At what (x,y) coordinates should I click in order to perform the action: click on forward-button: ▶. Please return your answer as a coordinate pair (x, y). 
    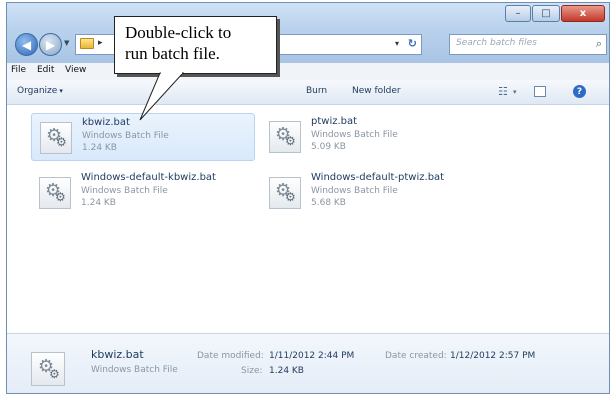
    Looking at the image, I should click on (50, 44).